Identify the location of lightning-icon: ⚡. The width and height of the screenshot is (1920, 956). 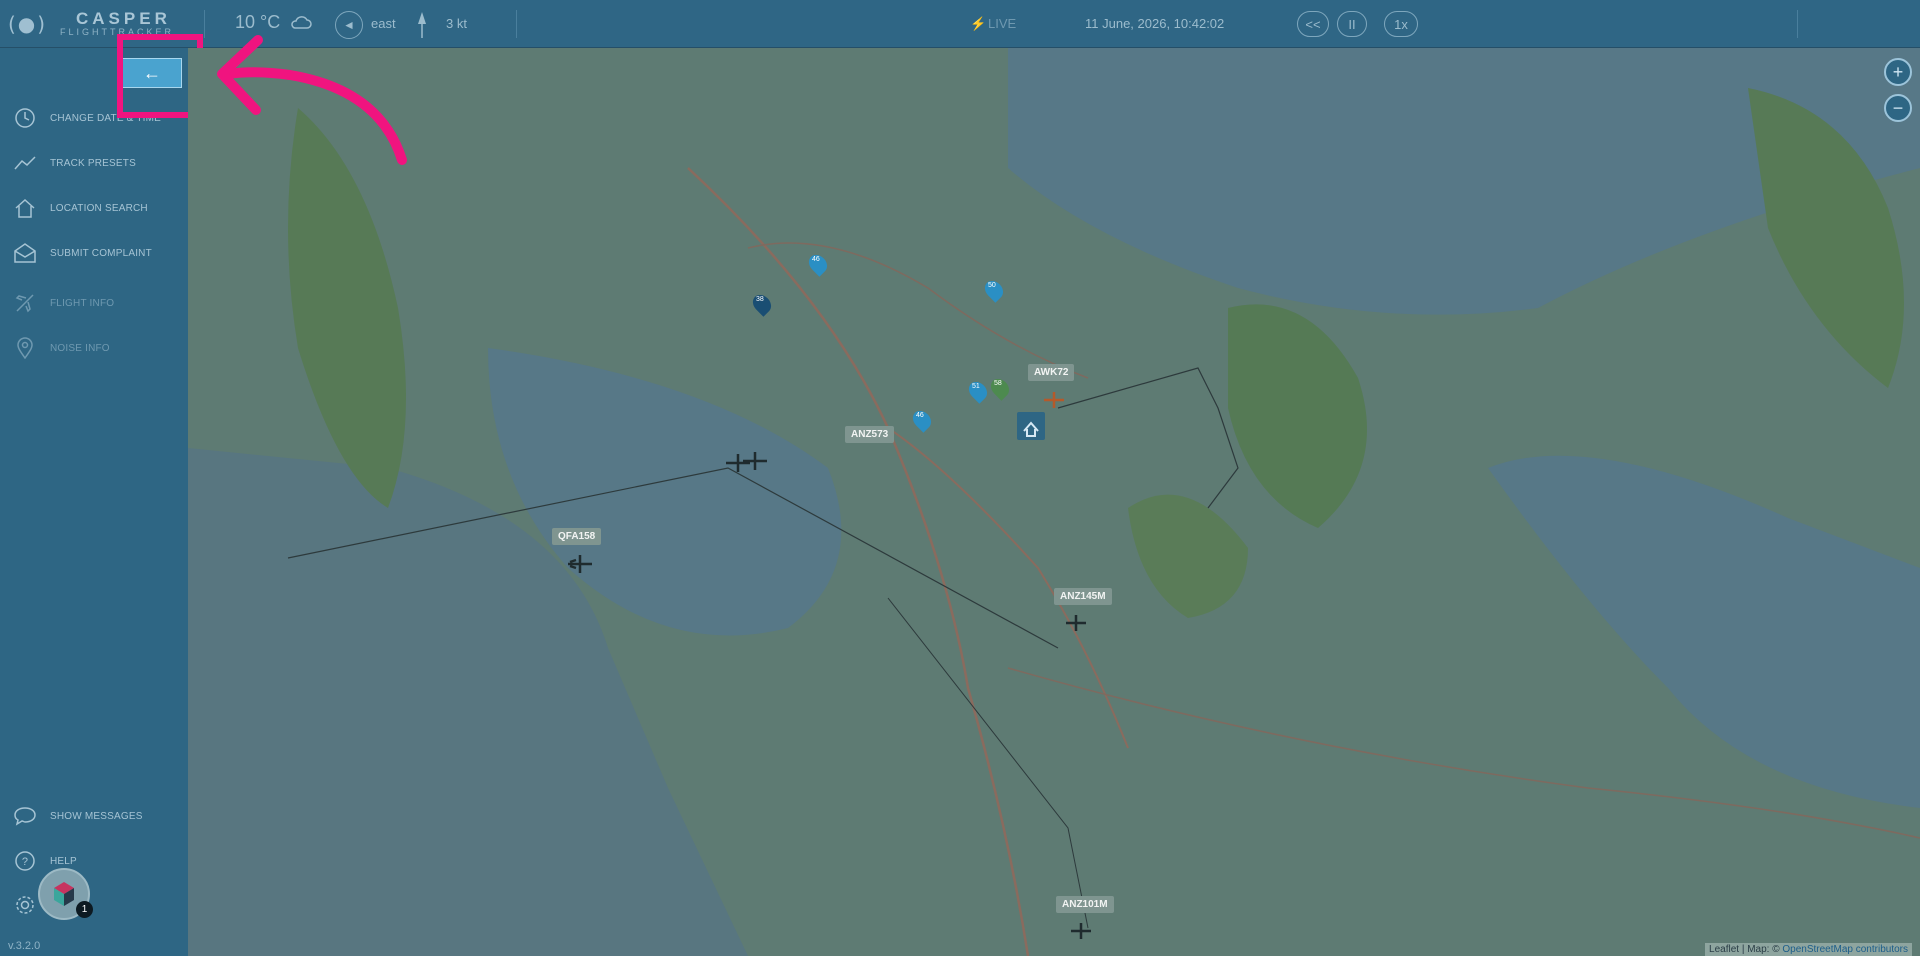
(978, 23).